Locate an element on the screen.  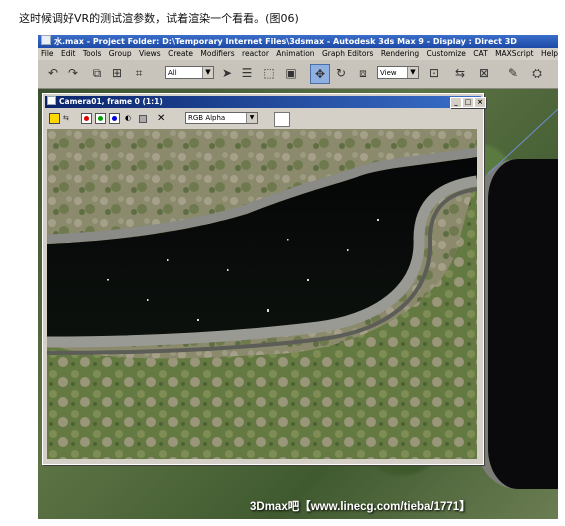
clone-window-icon: ⇆ is located at coordinates (68, 118).